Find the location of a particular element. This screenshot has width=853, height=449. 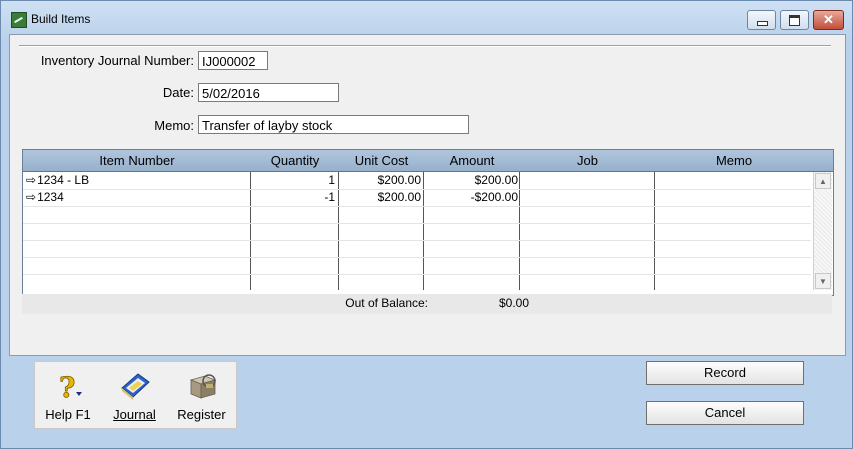

vertical-scrollbar: ▲ ▼ is located at coordinates (822, 231).